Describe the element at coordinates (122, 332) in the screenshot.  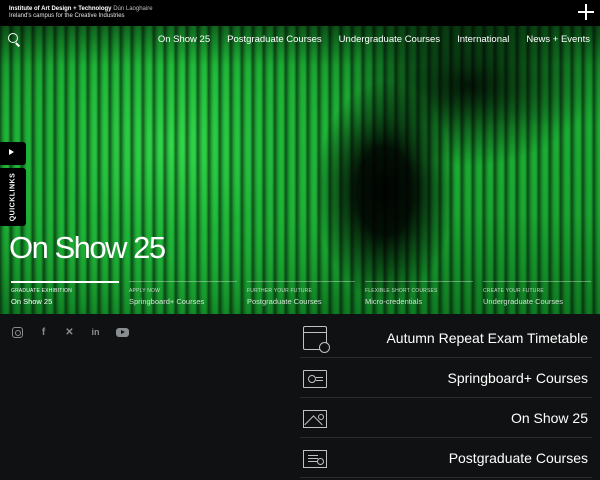
I see `youtube-icon` at that location.